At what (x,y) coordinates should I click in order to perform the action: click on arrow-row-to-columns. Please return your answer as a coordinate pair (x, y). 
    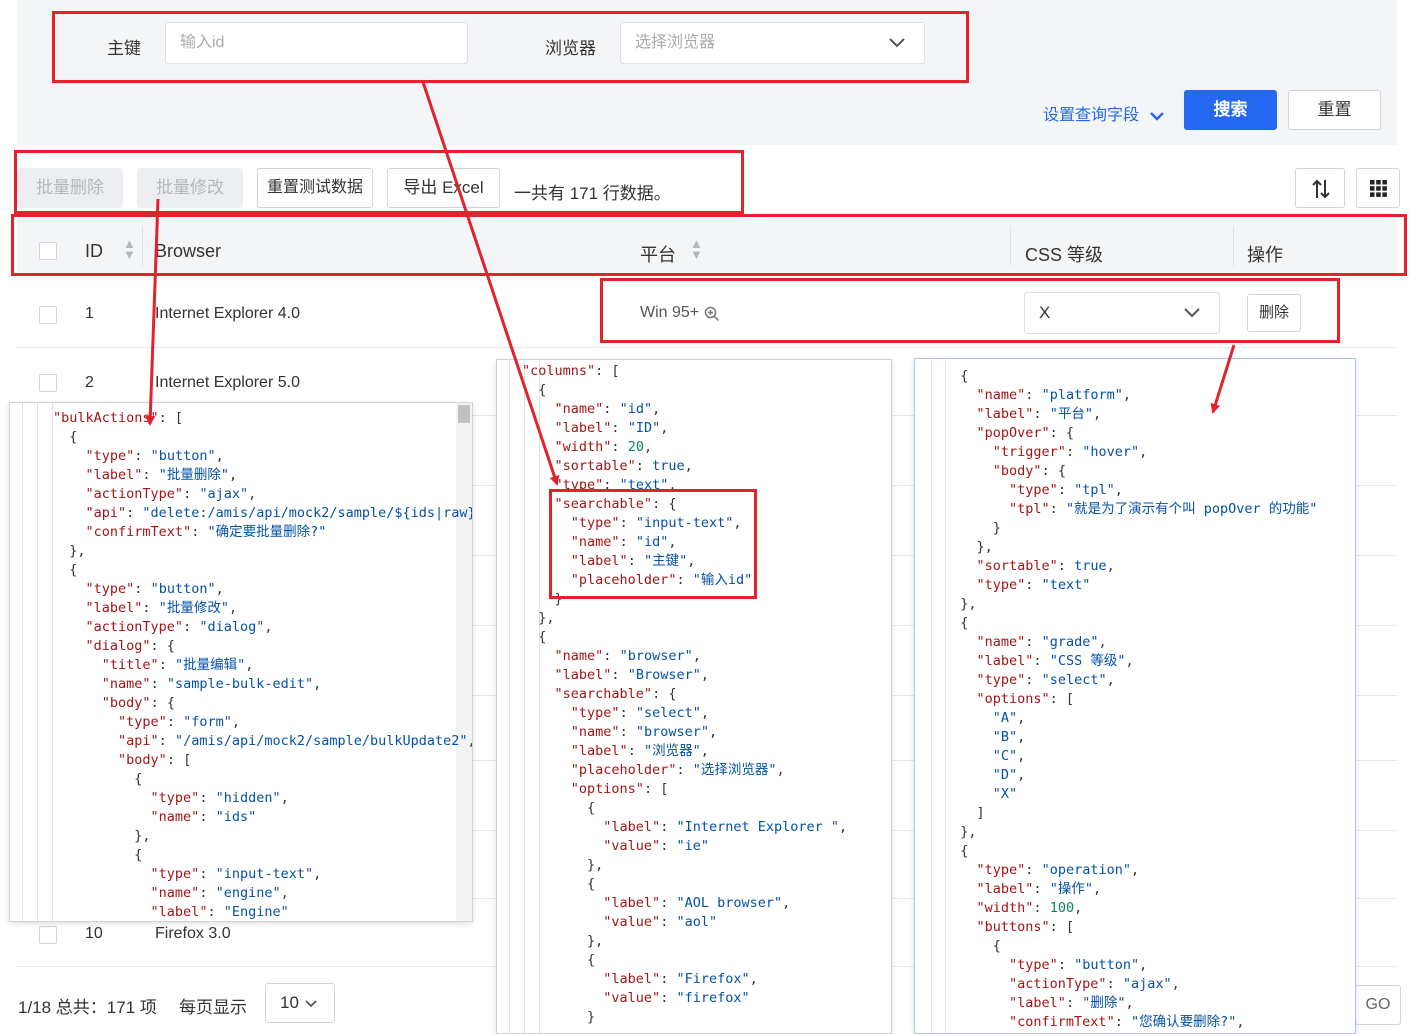
    Looking at the image, I should click on (1223, 379).